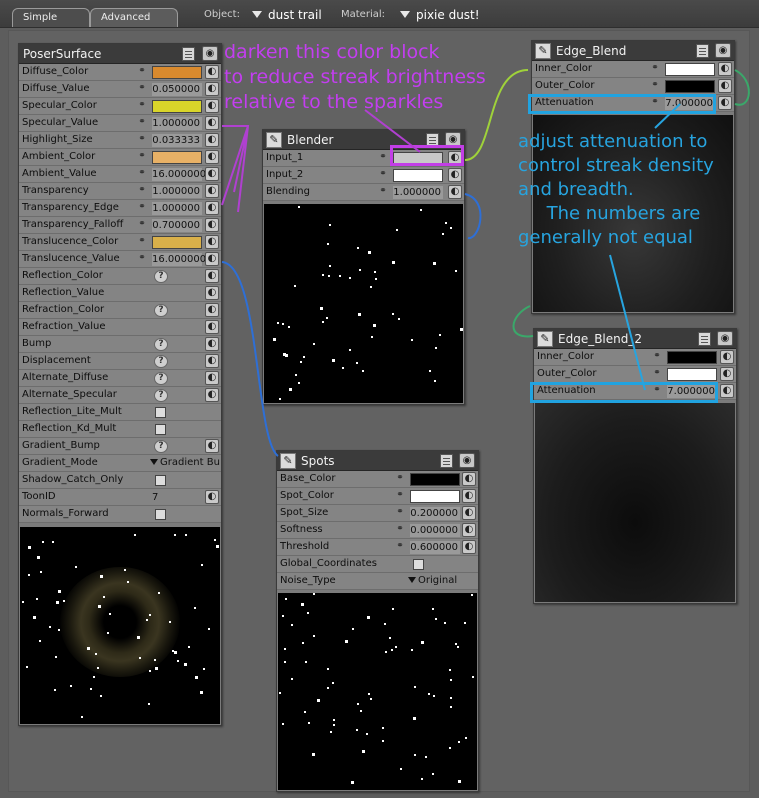  What do you see at coordinates (377, 547) in the screenshot?
I see `param-row: Threshold ⚭ 0.600000 ◐` at bounding box center [377, 547].